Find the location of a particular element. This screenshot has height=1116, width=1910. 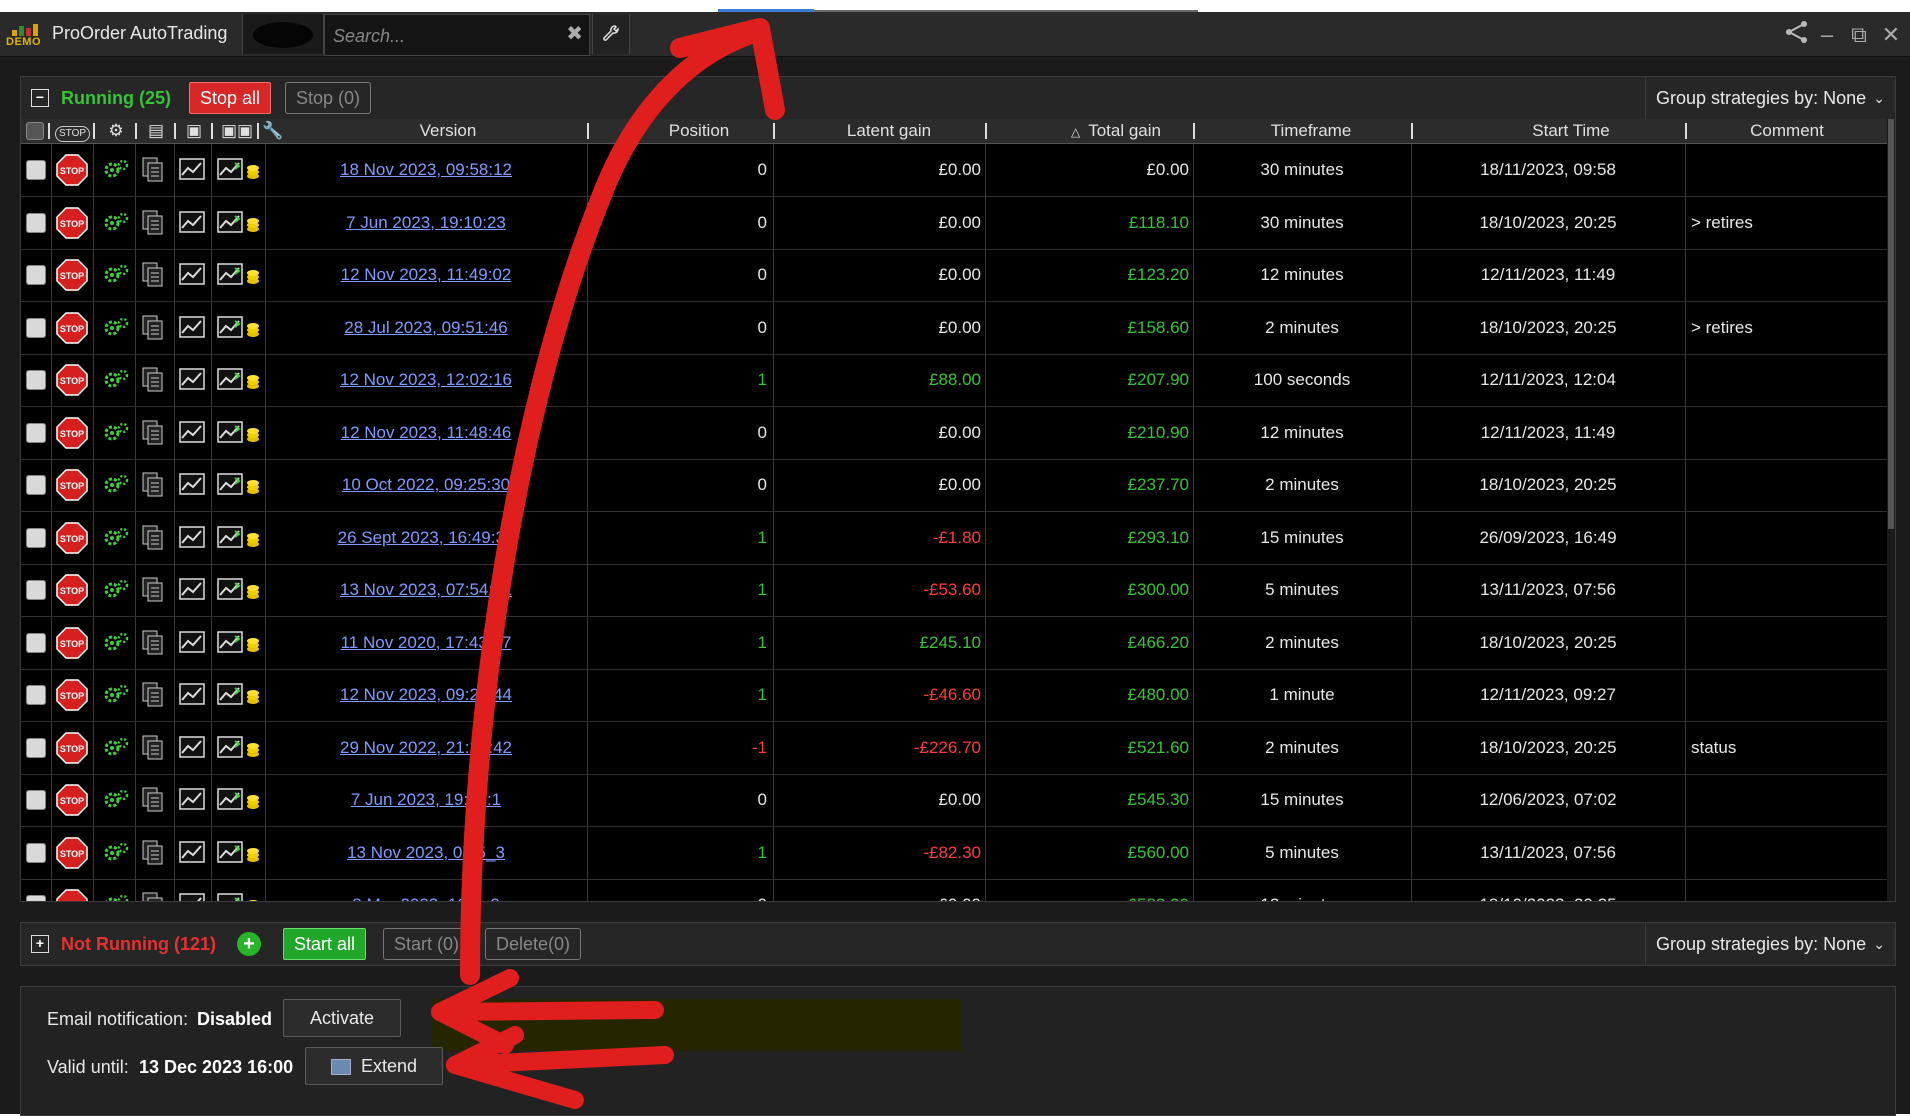

minimize-icon: – is located at coordinates (1827, 35).